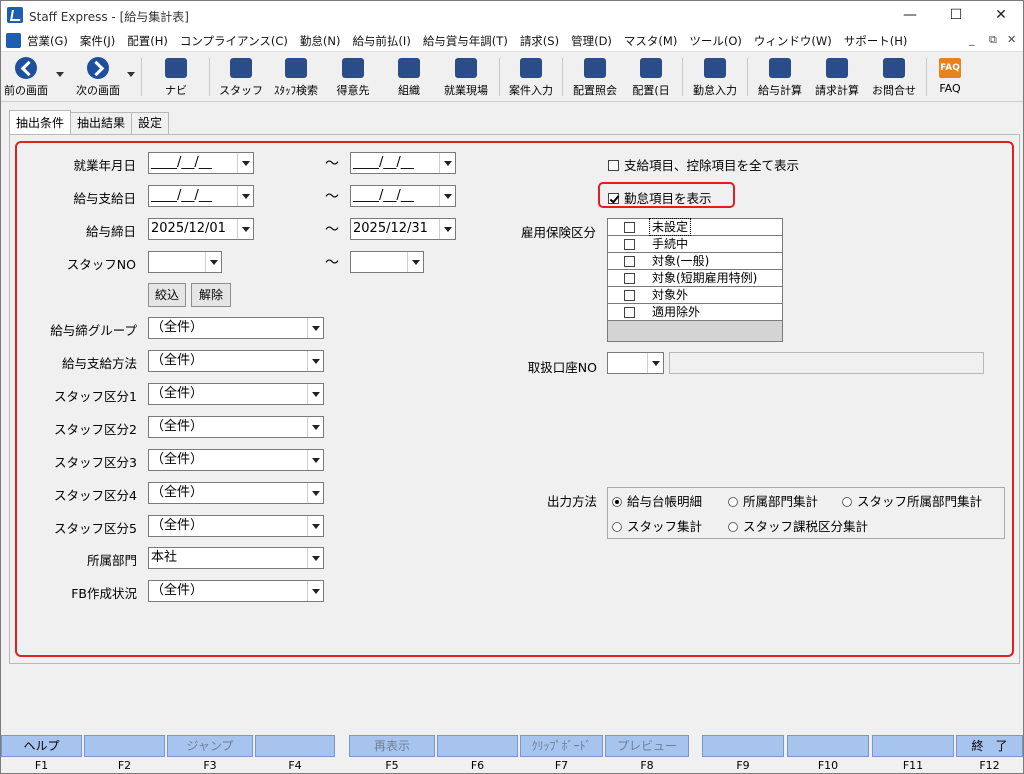 The height and width of the screenshot is (774, 1024). I want to click on output-staff-dept-summary-radio: スタッフ所属部門集計, so click(912, 500).